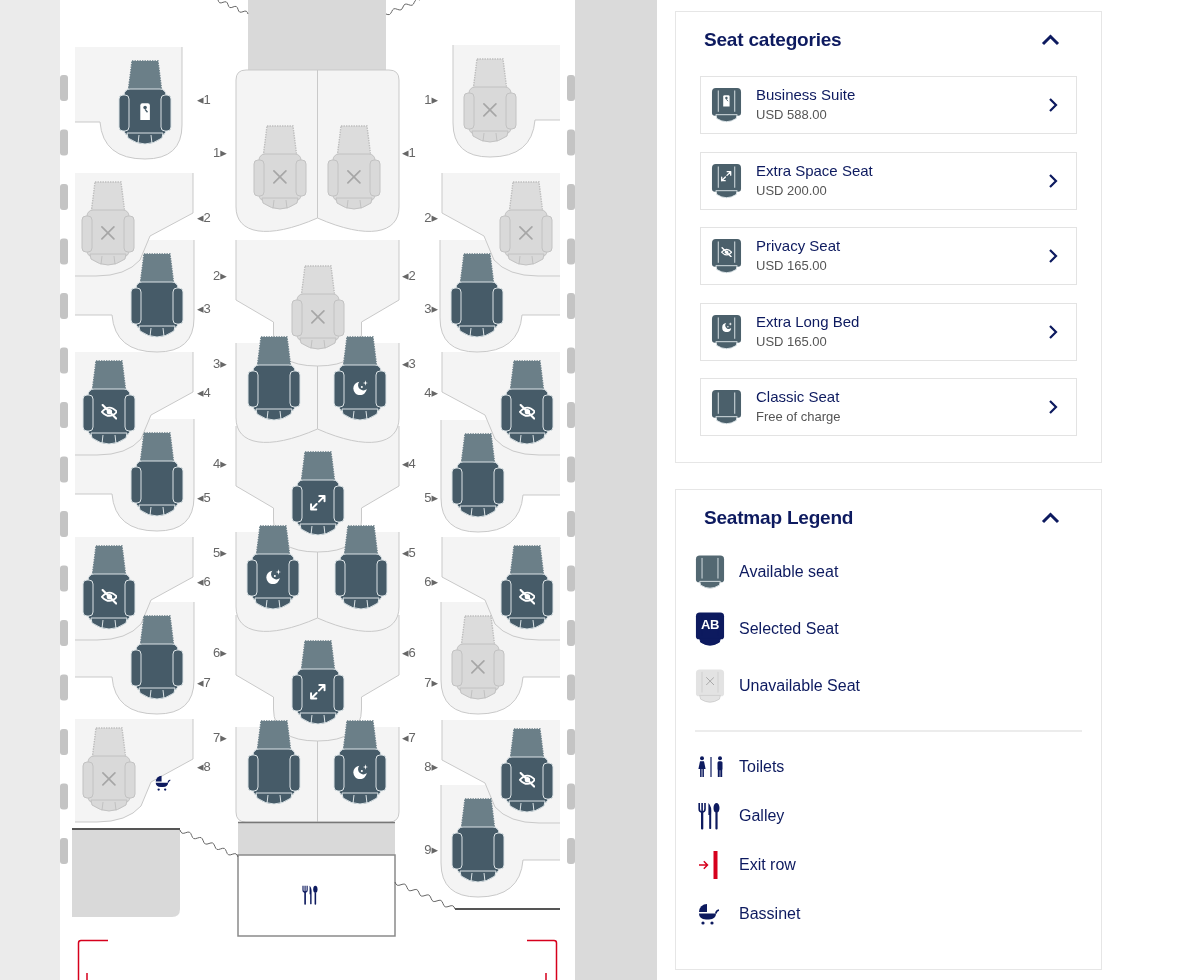  I want to click on card-title: Seat categories, so click(773, 40).